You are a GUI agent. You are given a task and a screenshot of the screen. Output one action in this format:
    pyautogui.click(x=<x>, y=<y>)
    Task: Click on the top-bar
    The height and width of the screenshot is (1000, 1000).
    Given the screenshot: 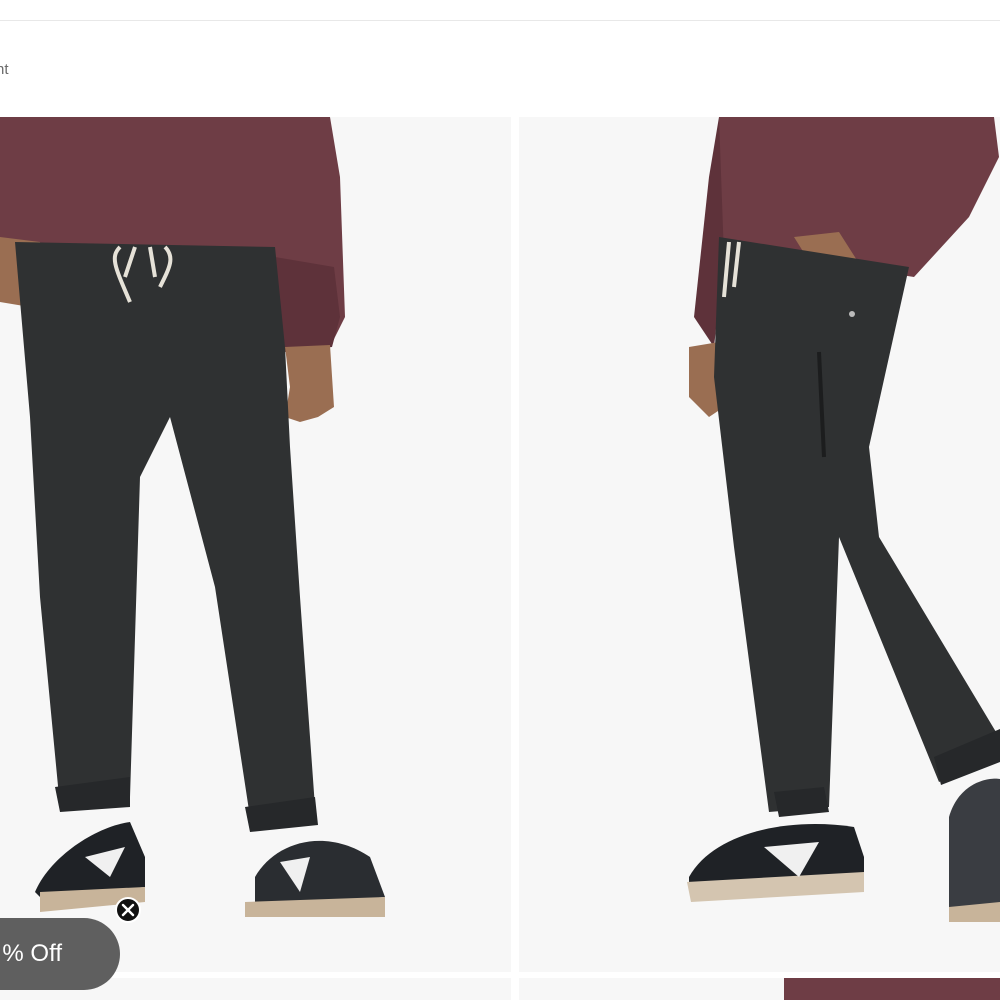 What is the action you would take?
    pyautogui.click(x=500, y=10)
    